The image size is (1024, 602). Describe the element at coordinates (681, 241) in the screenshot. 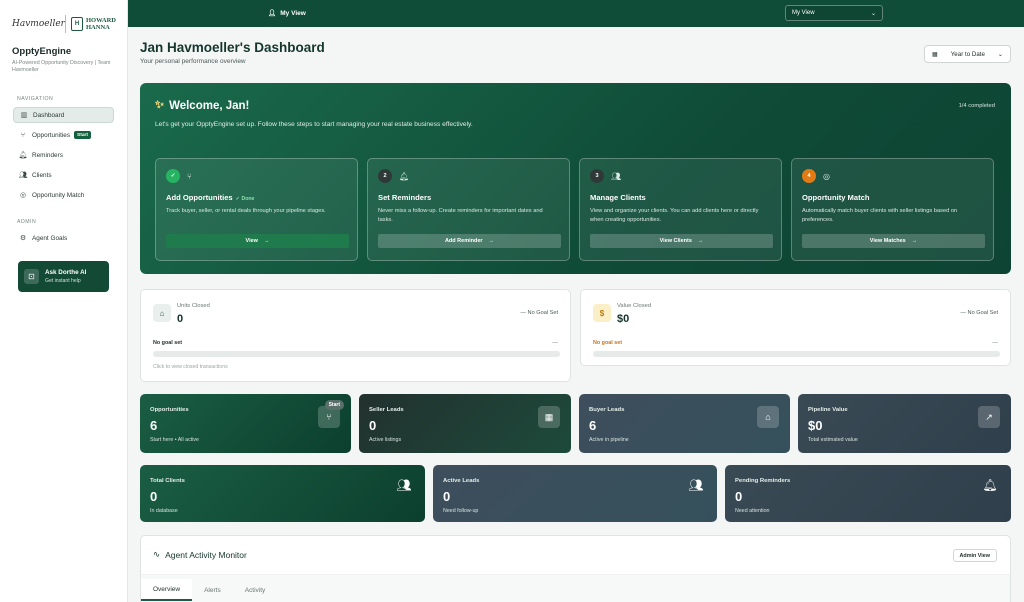

I see `view-clients-button: View Clients →` at that location.